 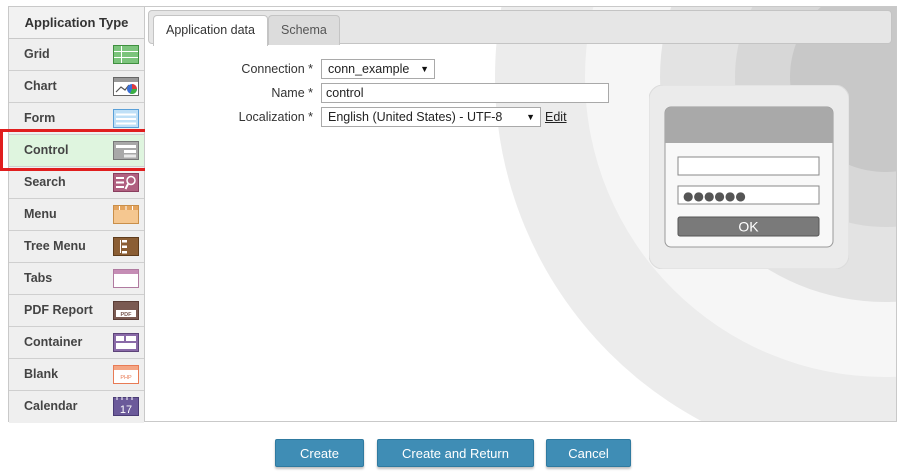 I want to click on svg-text: 17, so click(x=126, y=410).